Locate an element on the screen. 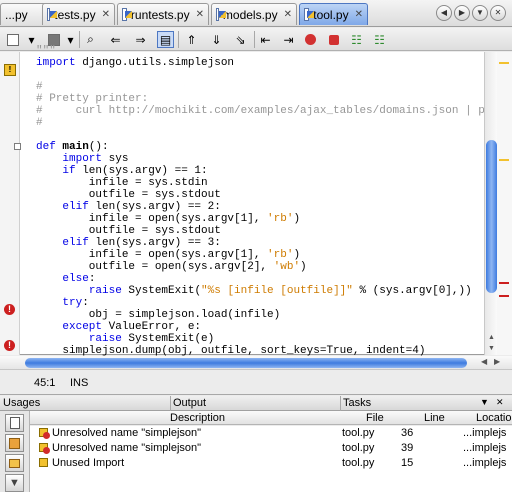 This screenshot has width=512, height=492. maximize-icon: ✕ is located at coordinates (498, 13).